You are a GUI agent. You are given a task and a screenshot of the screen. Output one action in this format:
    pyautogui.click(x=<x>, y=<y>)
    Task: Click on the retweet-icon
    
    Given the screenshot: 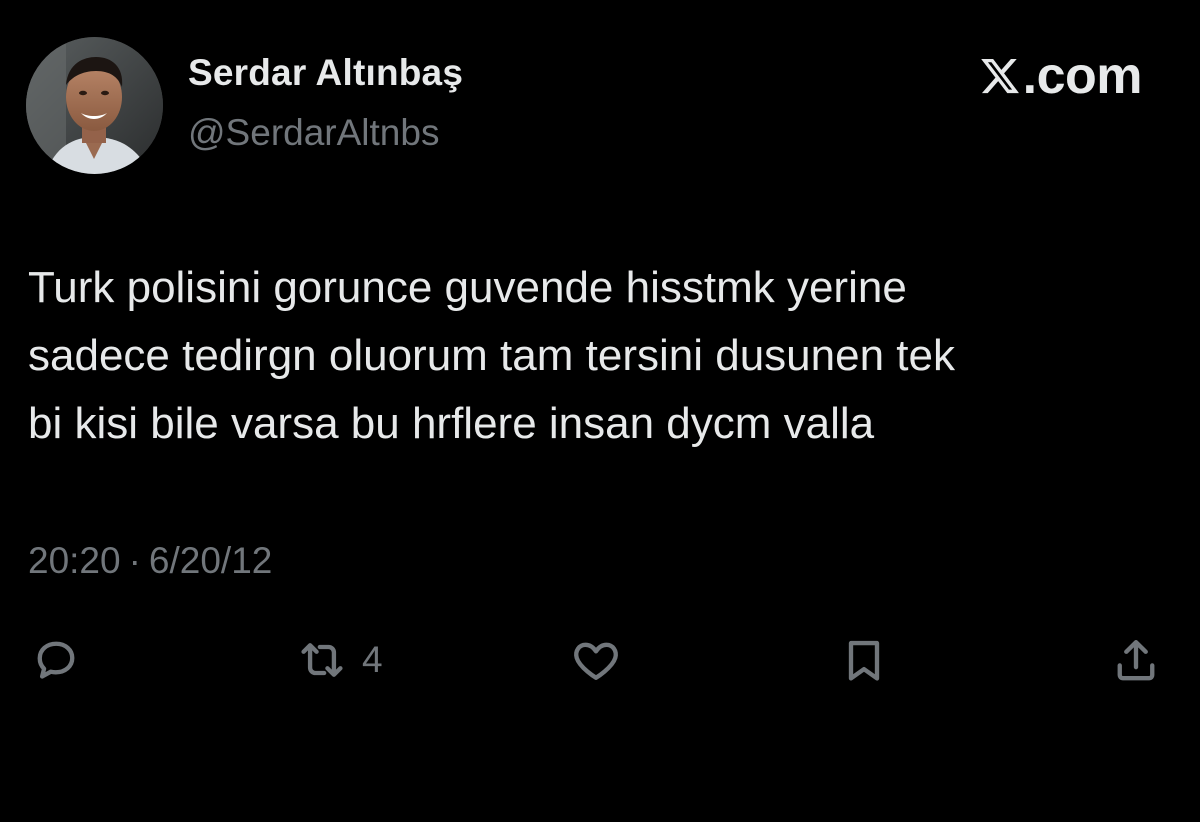 What is the action you would take?
    pyautogui.click(x=322, y=660)
    